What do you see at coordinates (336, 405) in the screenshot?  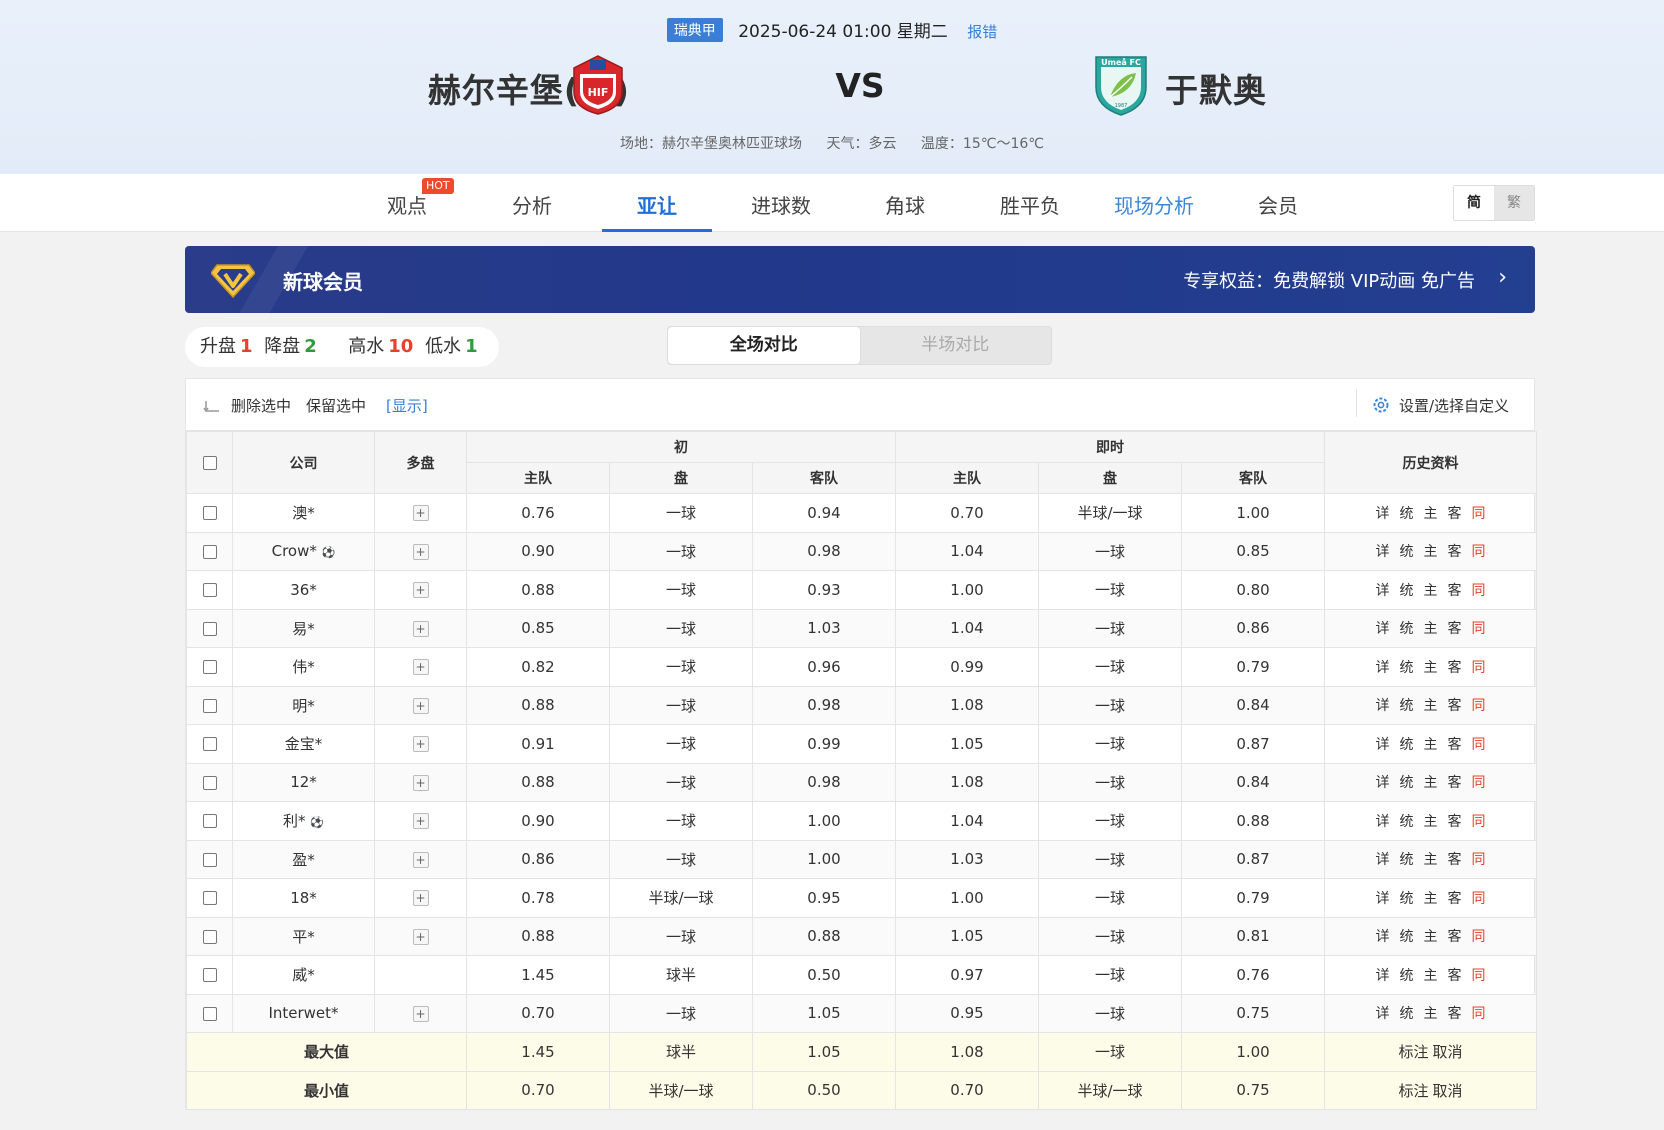 I see `keep-selected-button: 保留选中` at bounding box center [336, 405].